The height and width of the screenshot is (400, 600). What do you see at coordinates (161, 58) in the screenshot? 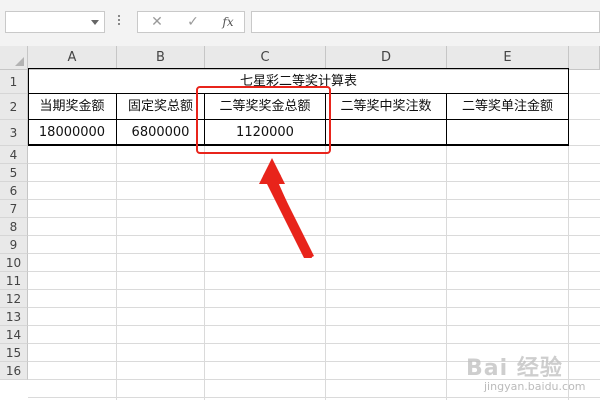
I see `column-header-b: B` at bounding box center [161, 58].